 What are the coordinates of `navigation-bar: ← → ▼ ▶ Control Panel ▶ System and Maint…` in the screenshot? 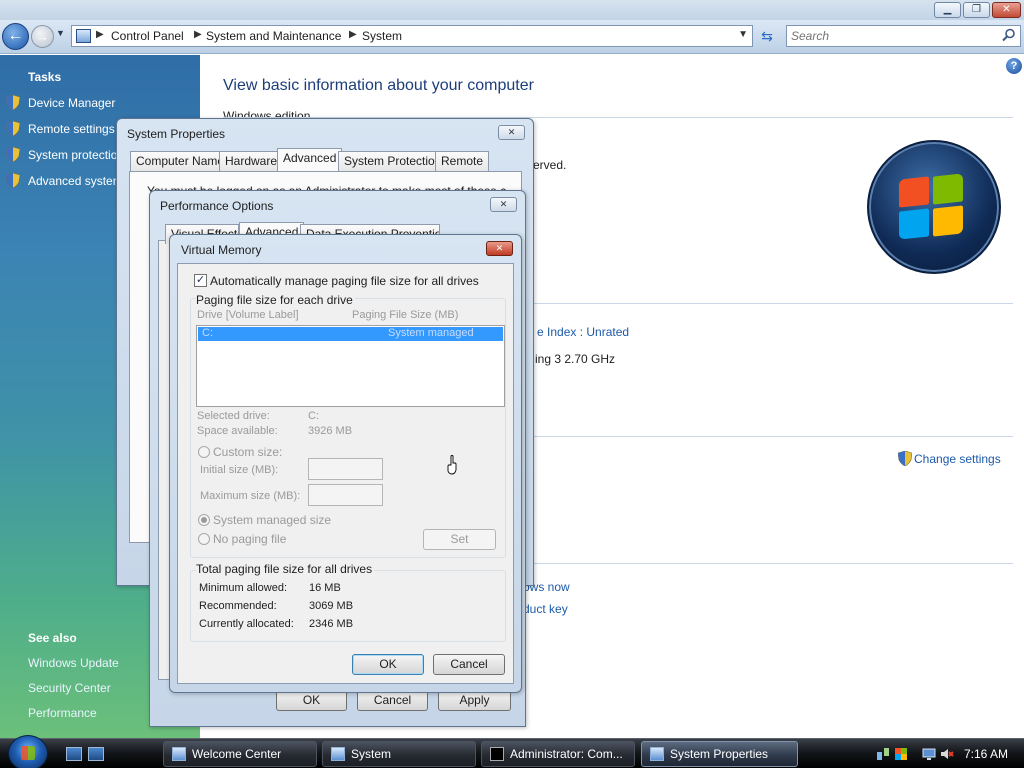 It's located at (512, 37).